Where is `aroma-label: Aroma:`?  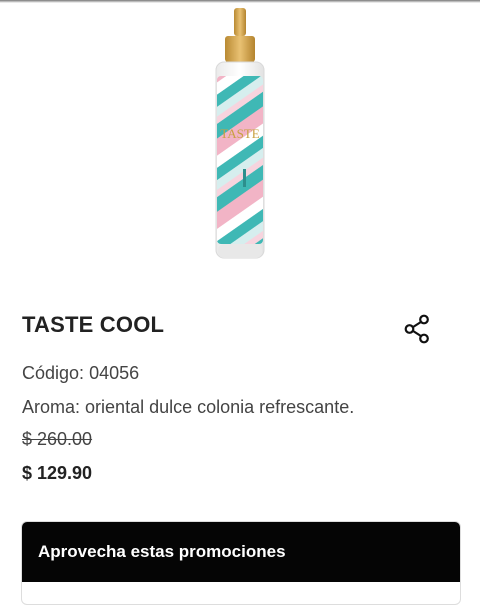 aroma-label: Aroma: is located at coordinates (51, 407).